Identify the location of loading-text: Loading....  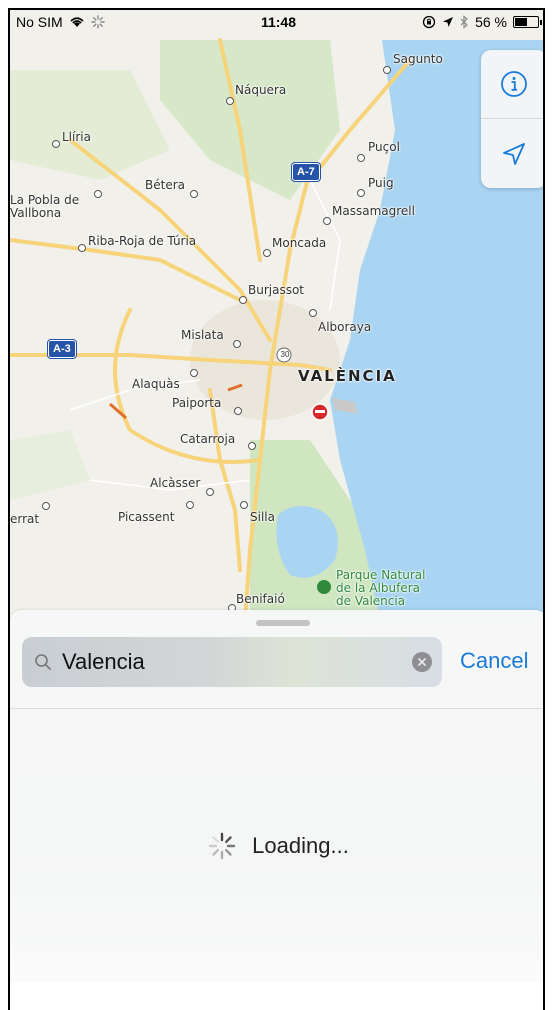
(300, 845).